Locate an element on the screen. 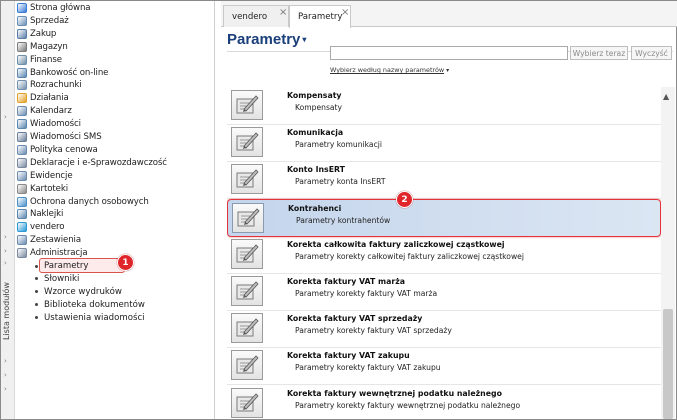 The height and width of the screenshot is (420, 677). tree-item-data-protection: Ochrona danych osobowych is located at coordinates (83, 202).